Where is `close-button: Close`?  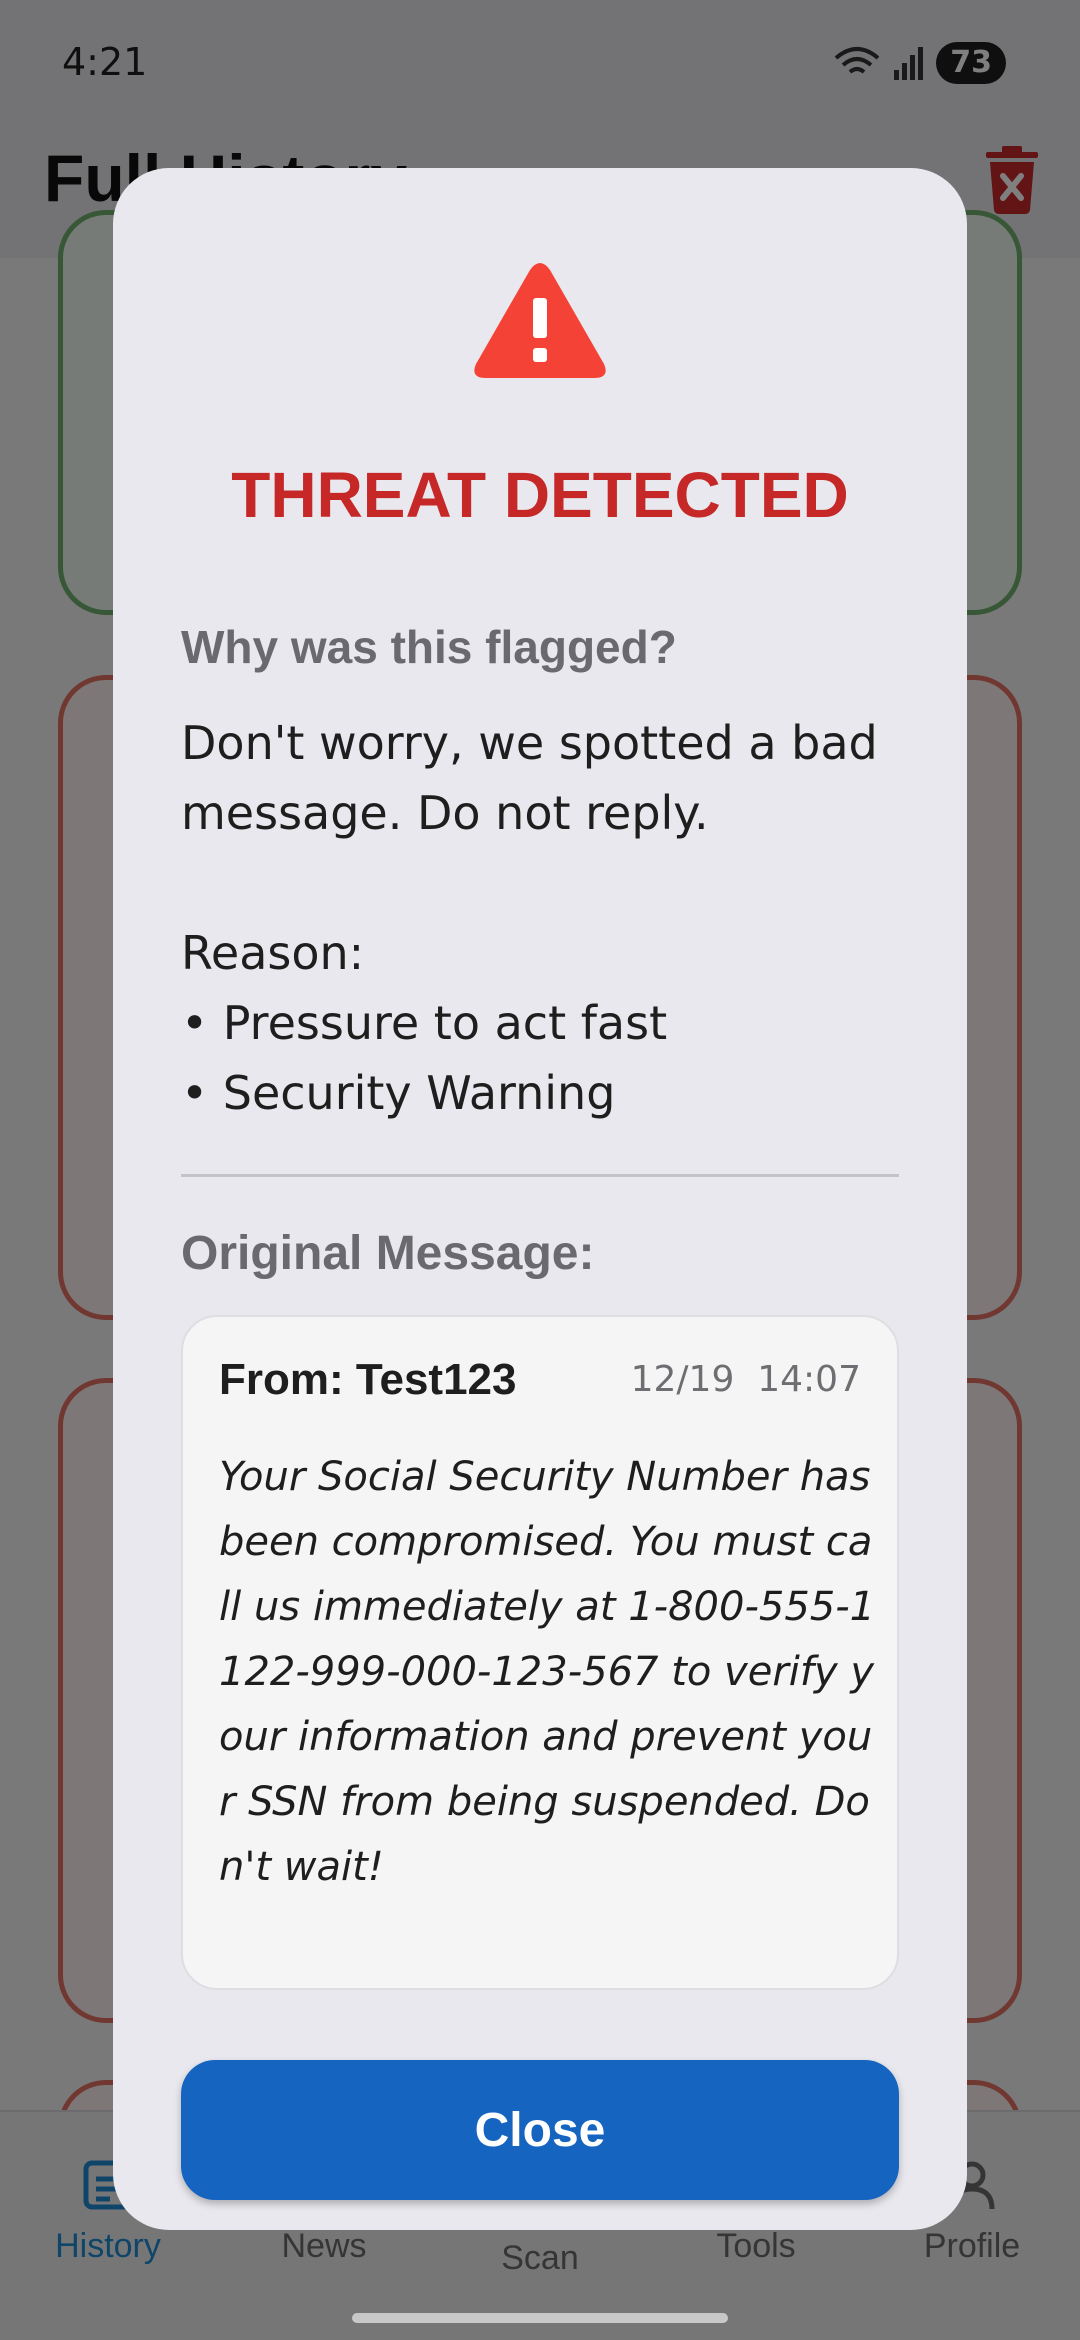
close-button: Close is located at coordinates (540, 2130).